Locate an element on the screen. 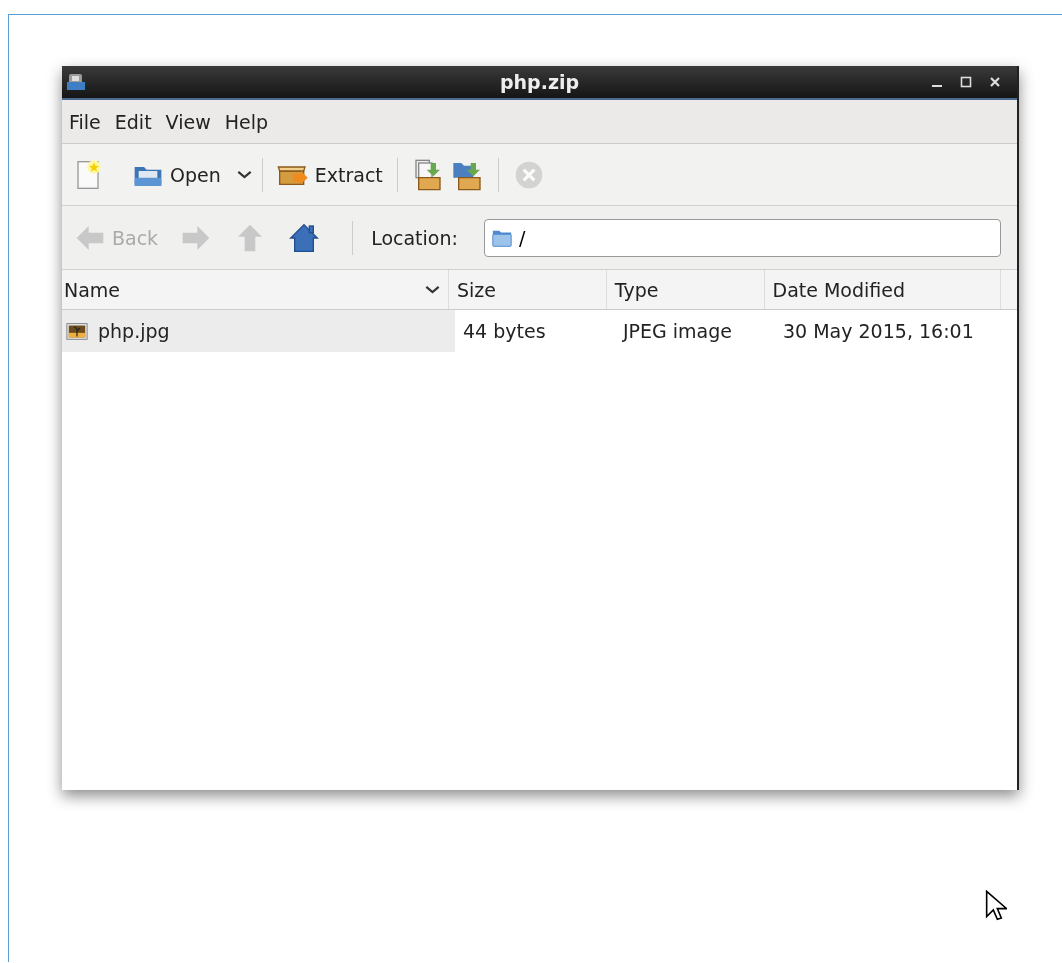 This screenshot has height=963, width=1062. column-header: Date Modified is located at coordinates (882, 289).